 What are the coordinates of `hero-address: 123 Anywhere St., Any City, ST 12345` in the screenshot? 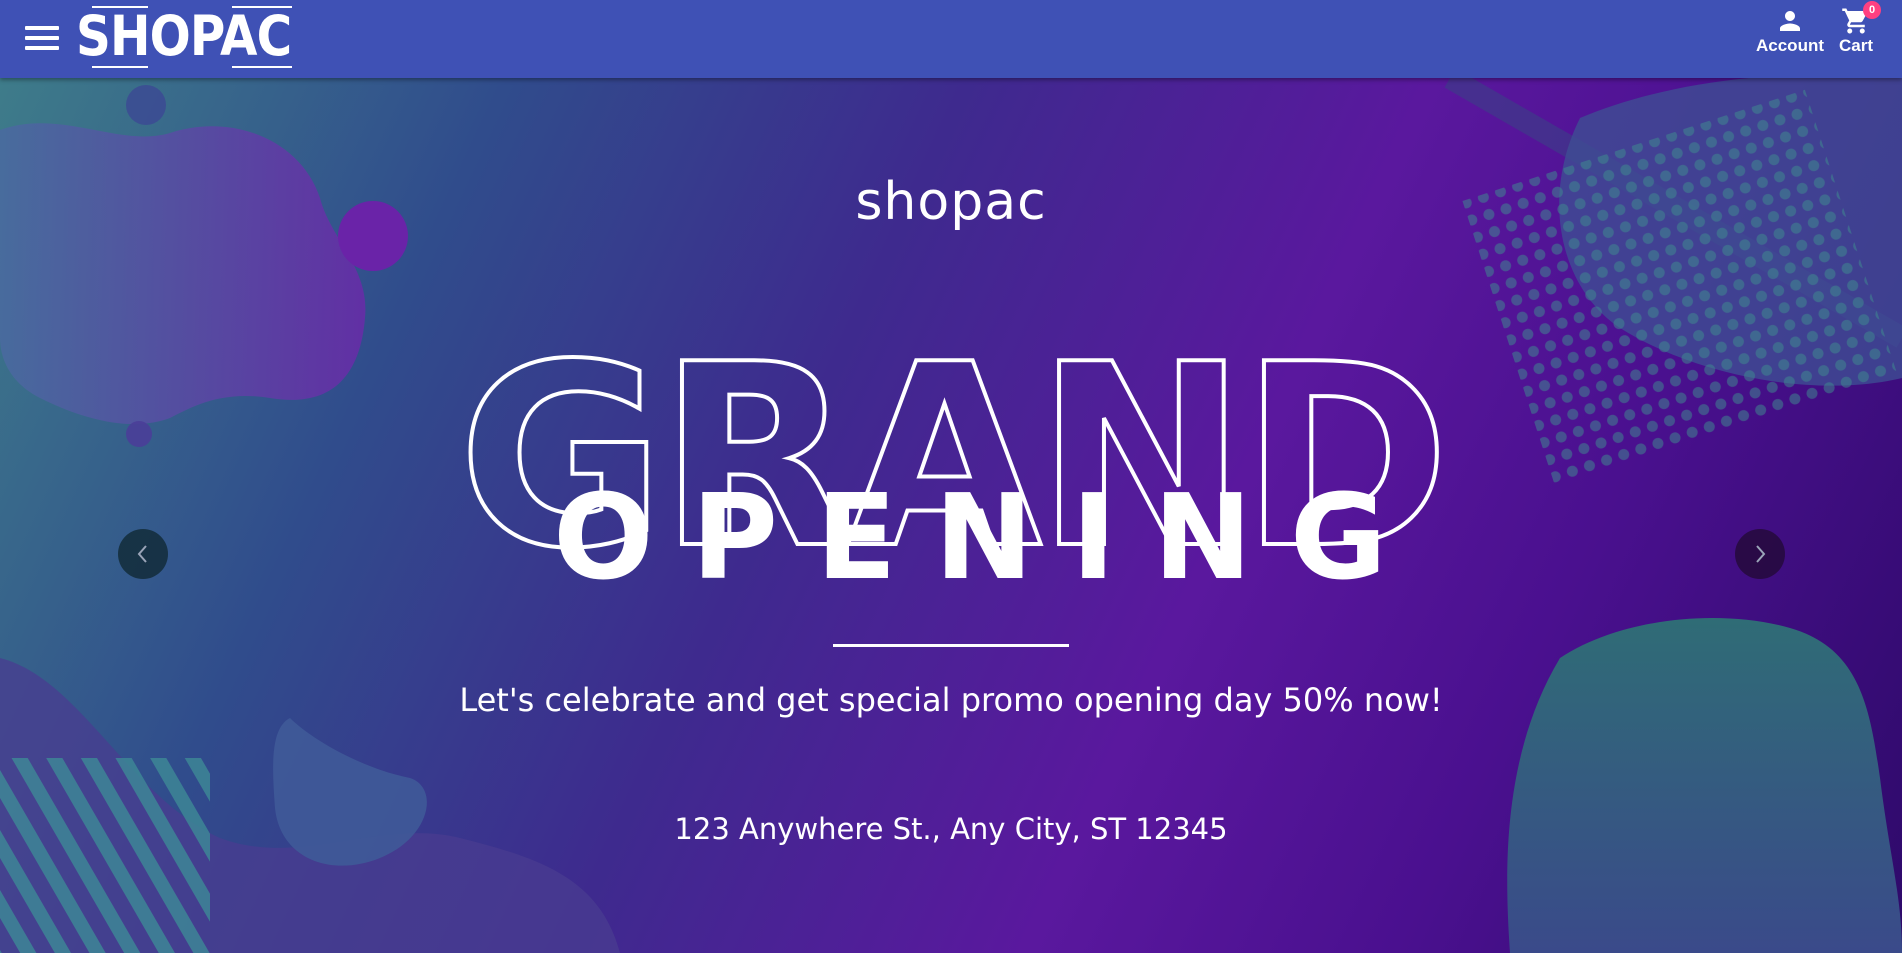 It's located at (951, 829).